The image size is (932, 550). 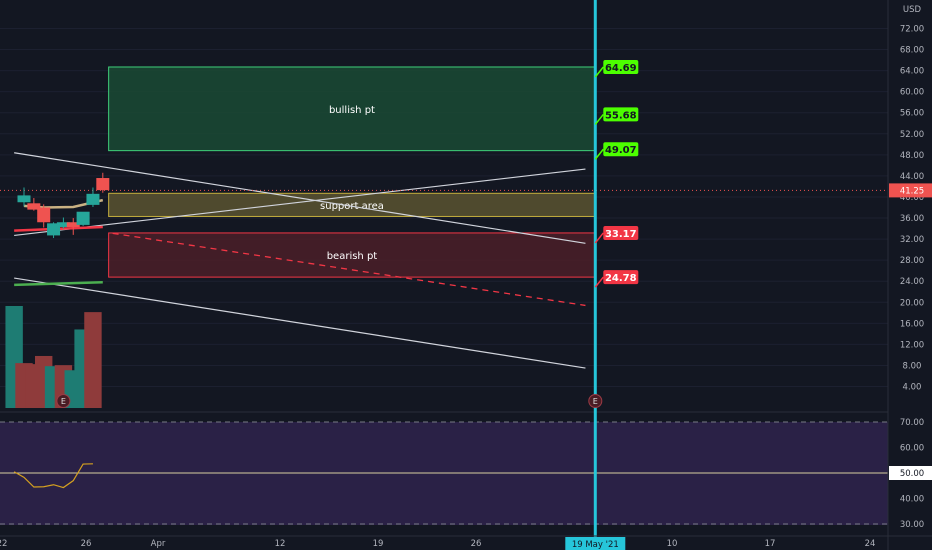 What do you see at coordinates (912, 93) in the screenshot?
I see `price-tick-label: 60.00` at bounding box center [912, 93].